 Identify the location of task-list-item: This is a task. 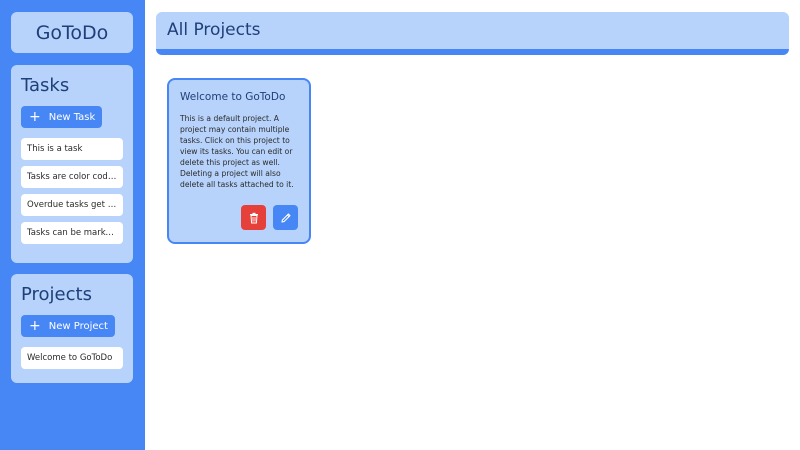
(72, 149).